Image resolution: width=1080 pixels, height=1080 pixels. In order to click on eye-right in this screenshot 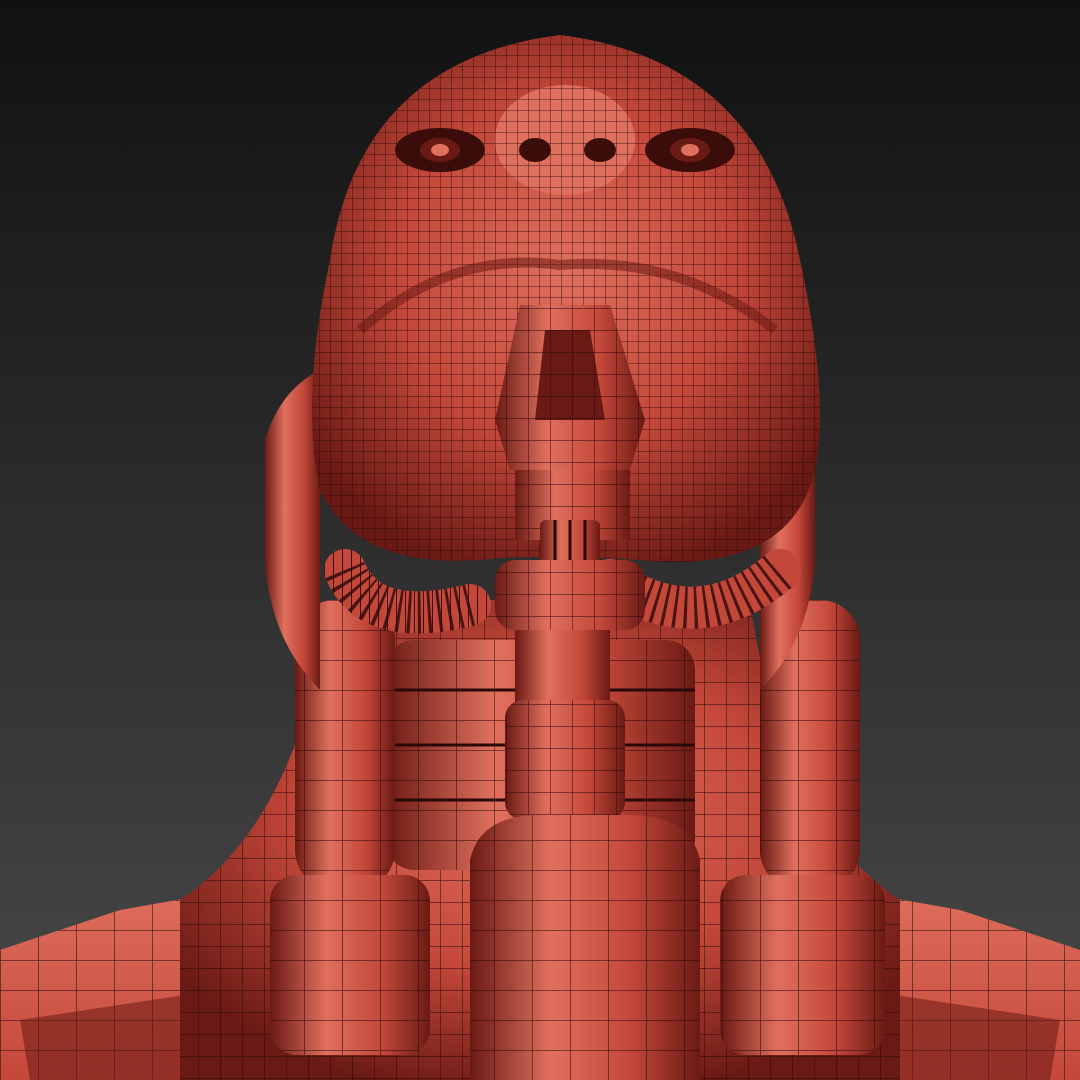, I will do `click(690, 150)`.